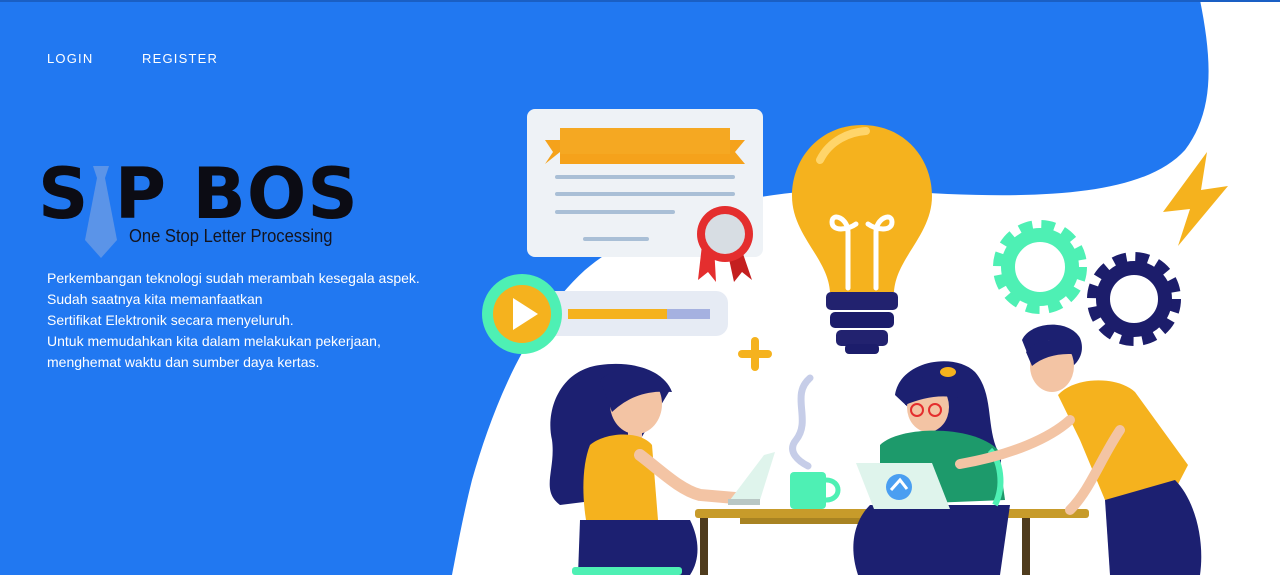 This screenshot has height=575, width=1280. I want to click on ribbon-badge-icon, so click(725, 244).